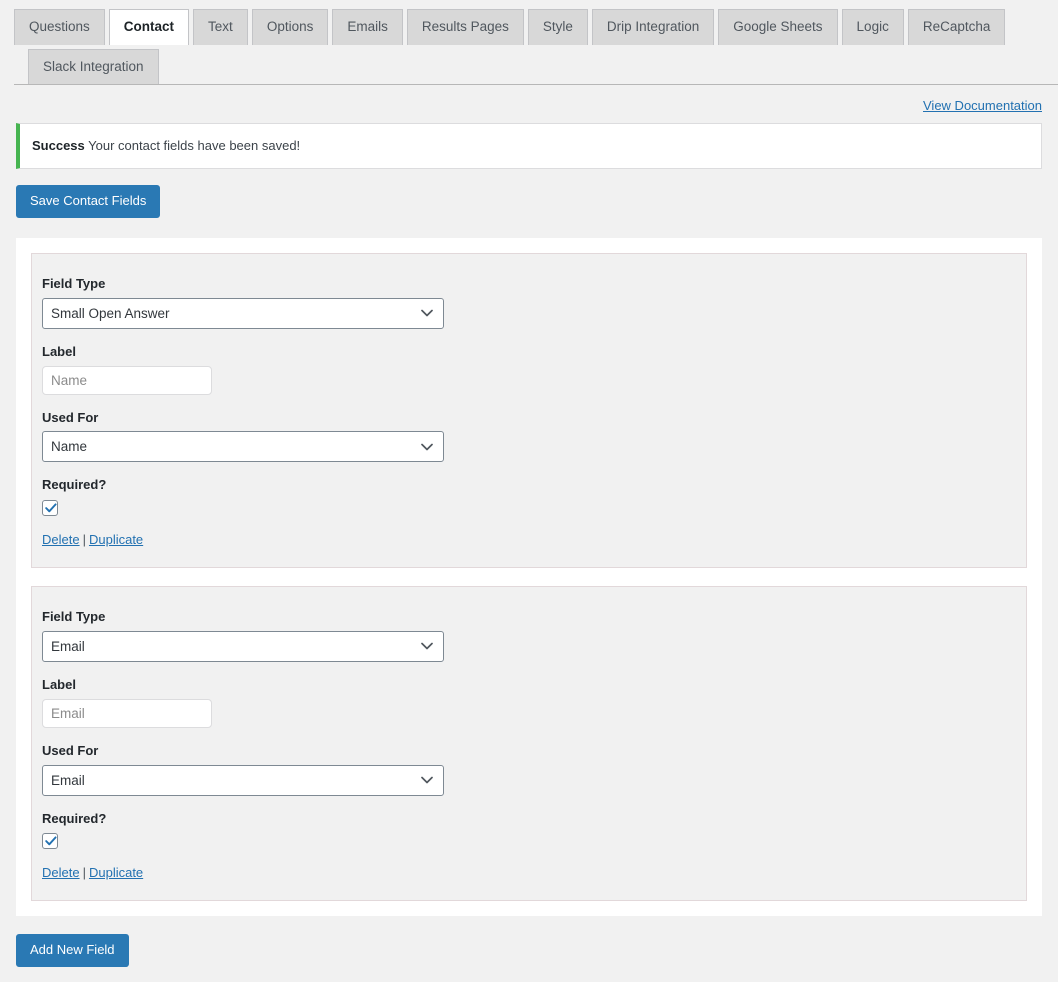 The image size is (1058, 982). I want to click on tab-drip-integration: Drip Integration, so click(653, 27).